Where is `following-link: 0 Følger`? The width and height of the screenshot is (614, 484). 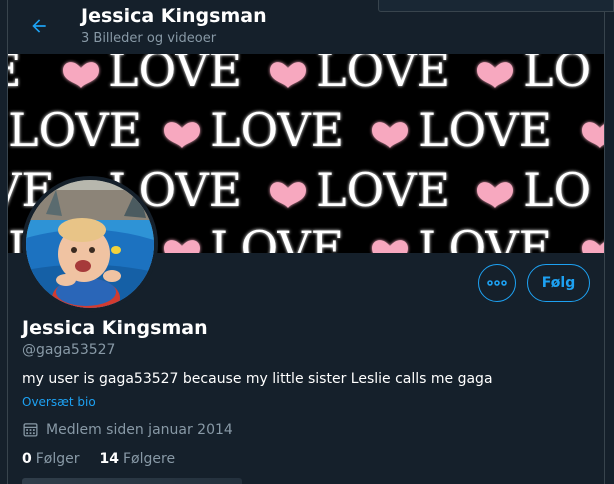
following-link: 0 Følger is located at coordinates (51, 459).